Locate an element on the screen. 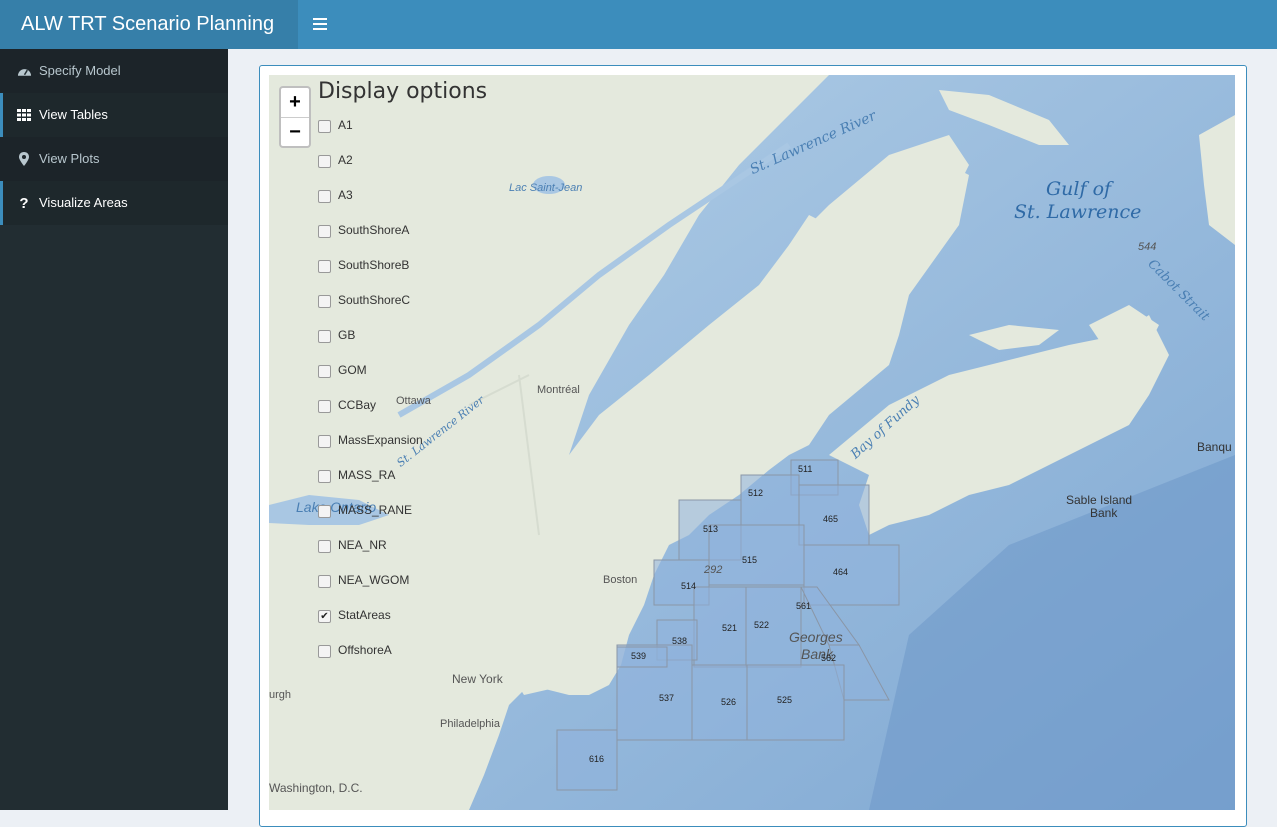 The height and width of the screenshot is (827, 1277). stat-label: 561 is located at coordinates (804, 606).